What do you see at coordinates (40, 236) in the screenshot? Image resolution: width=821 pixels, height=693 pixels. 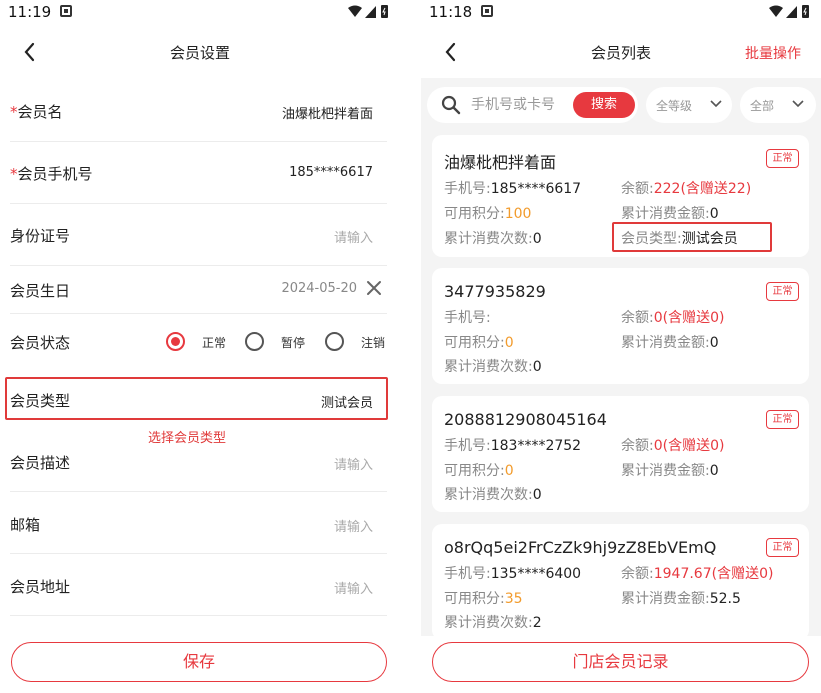 I see `id-card-label: 身份证号` at bounding box center [40, 236].